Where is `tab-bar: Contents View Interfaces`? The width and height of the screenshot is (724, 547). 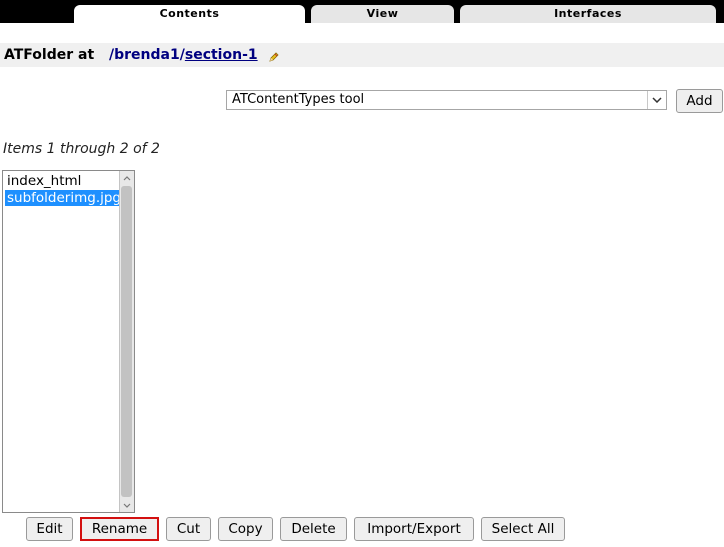
tab-bar: Contents View Interfaces is located at coordinates (362, 11).